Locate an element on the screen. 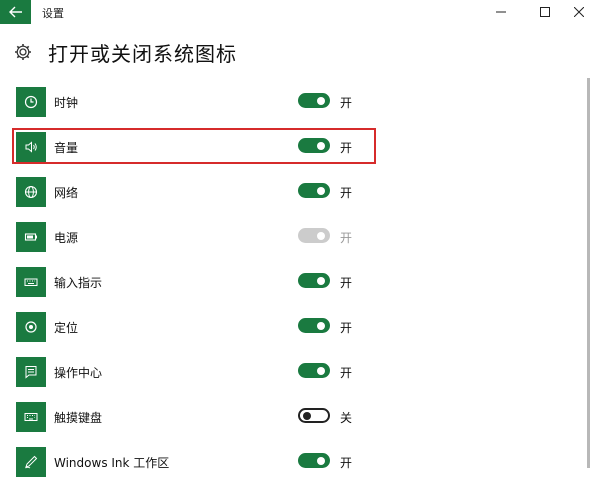 The width and height of the screenshot is (595, 483). input-indicator-tile is located at coordinates (31, 282).